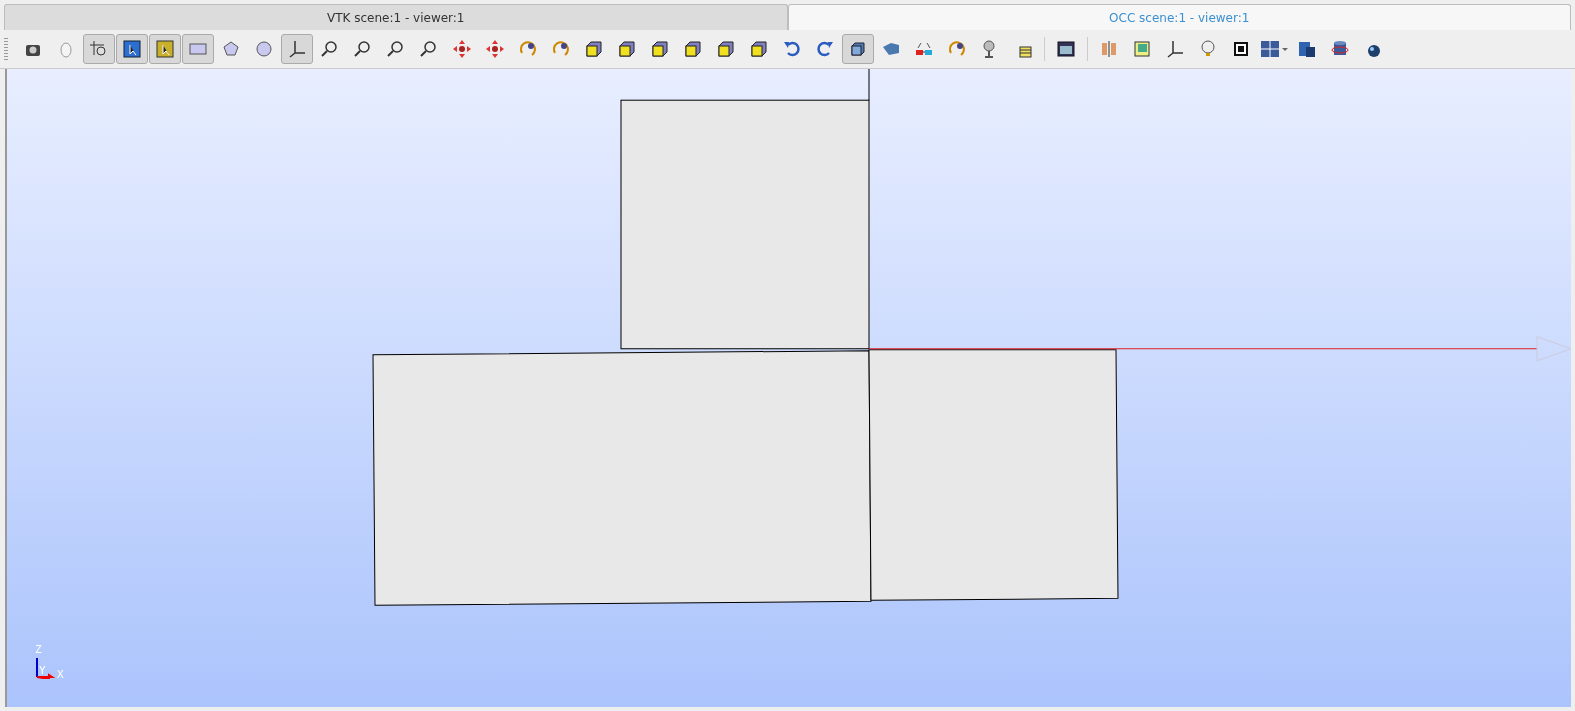 The width and height of the screenshot is (1575, 711). What do you see at coordinates (99, 49) in the screenshot?
I see `zoom-select-icon` at bounding box center [99, 49].